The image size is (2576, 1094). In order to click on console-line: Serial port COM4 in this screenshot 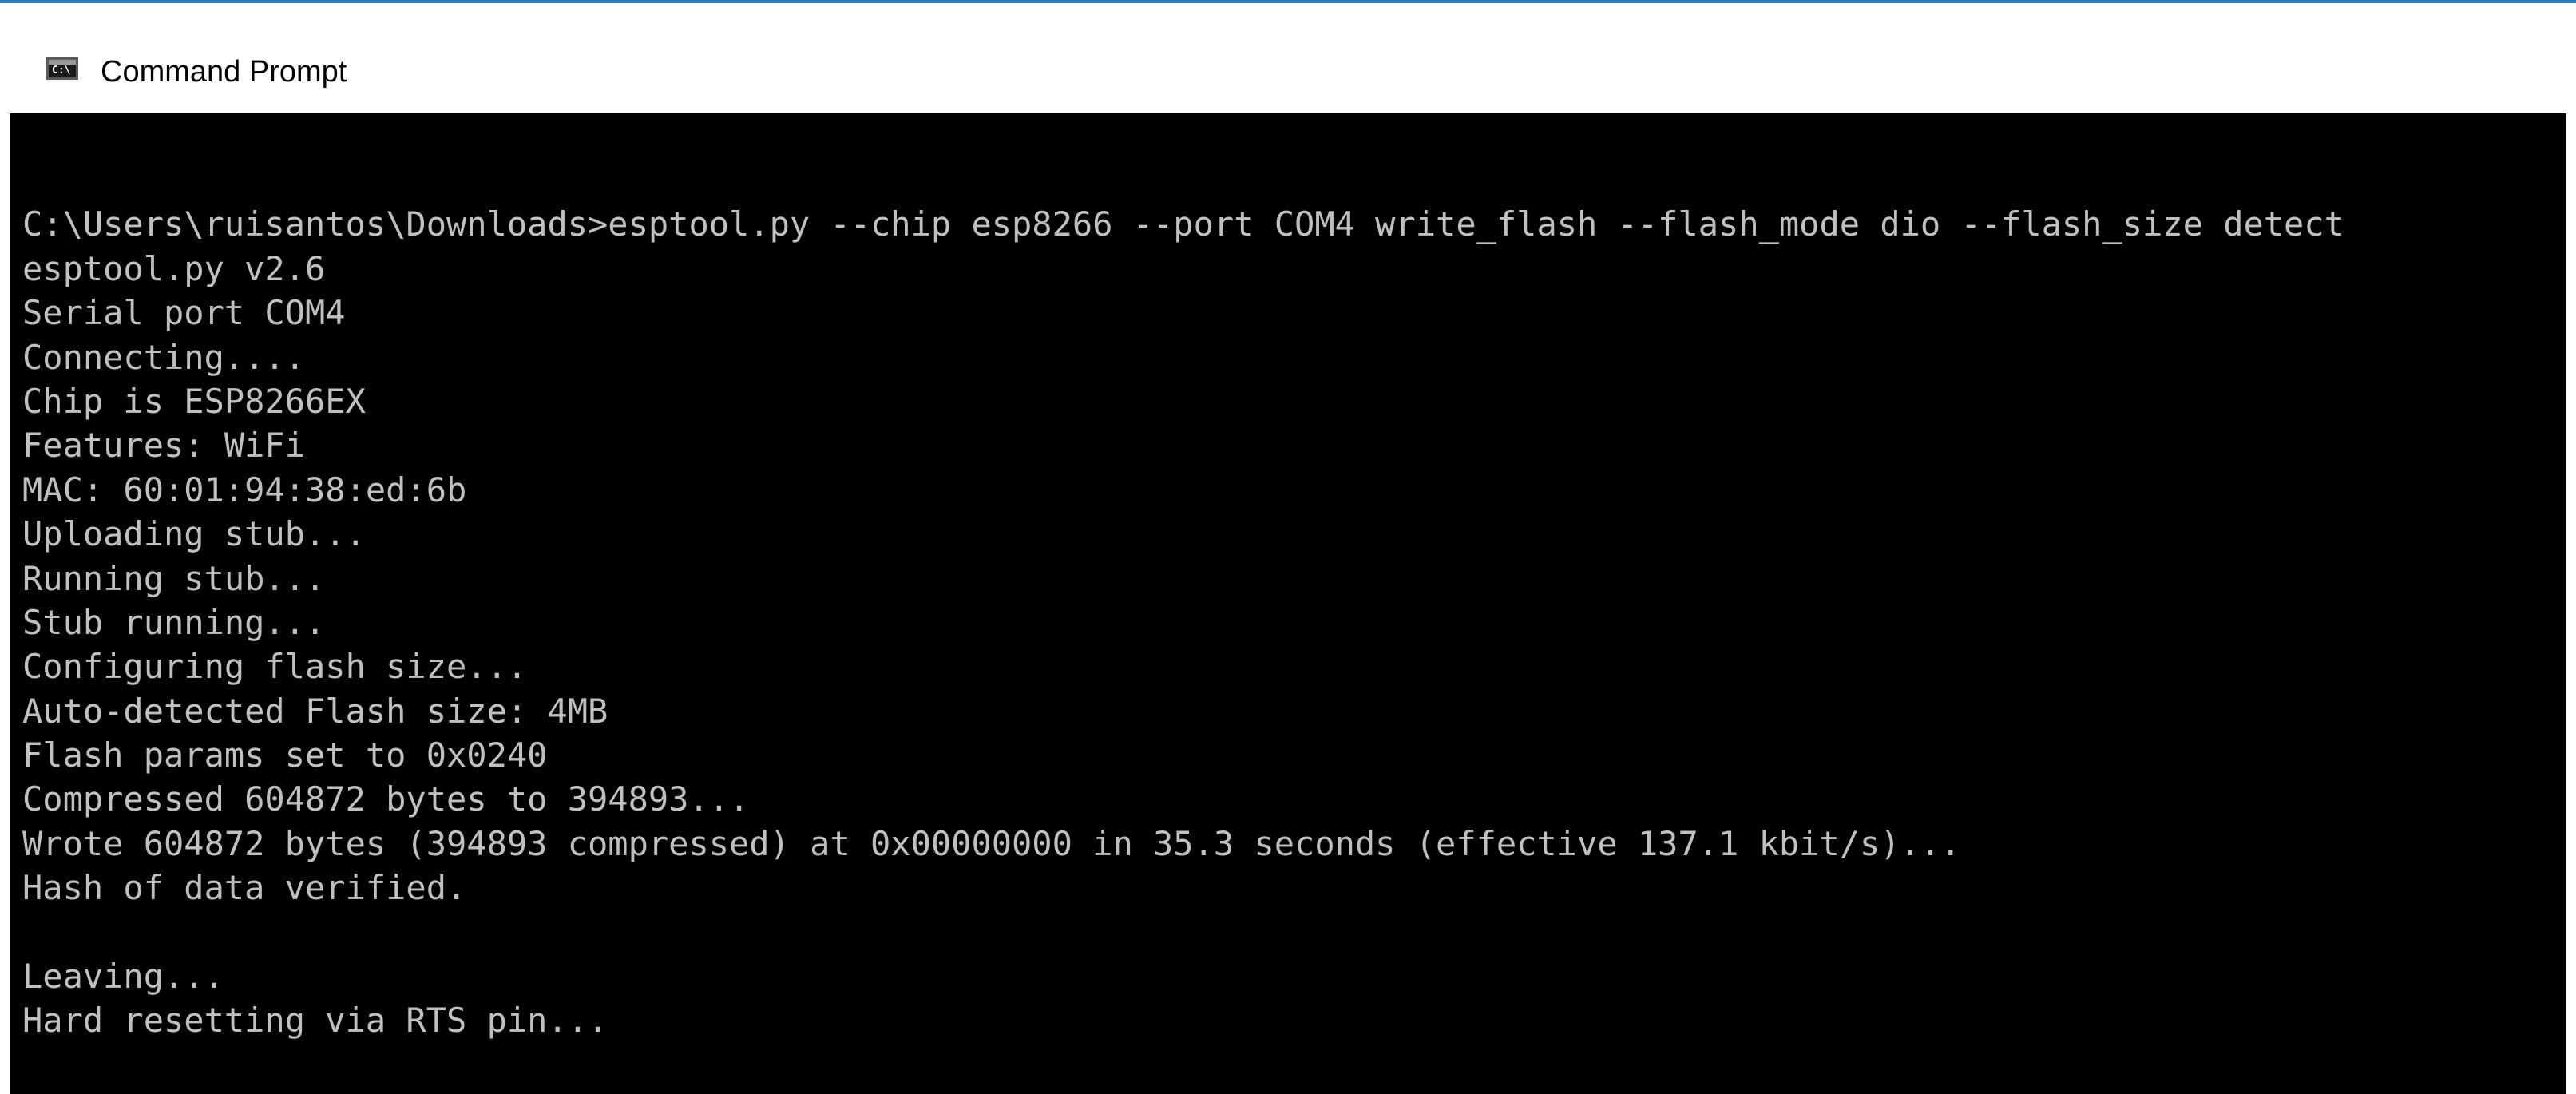, I will do `click(184, 313)`.